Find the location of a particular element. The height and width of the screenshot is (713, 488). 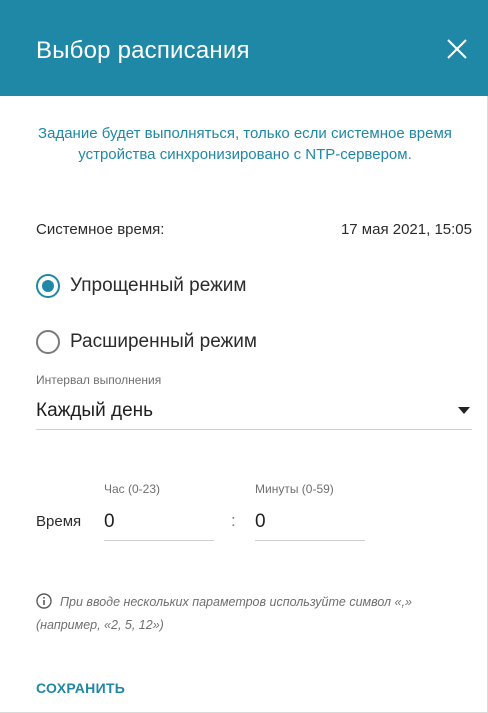

radio-button-checked is located at coordinates (48, 286).